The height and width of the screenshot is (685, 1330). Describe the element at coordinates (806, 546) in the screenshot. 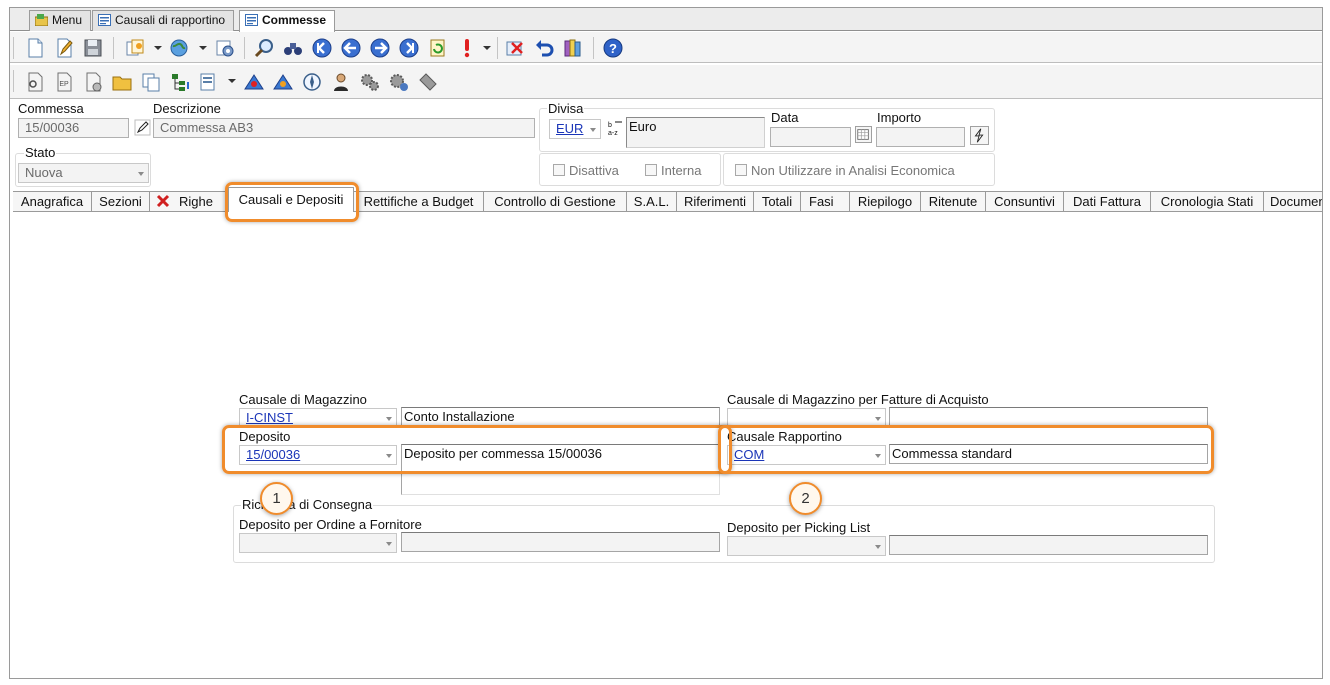

I see `deposito-picking-select` at that location.